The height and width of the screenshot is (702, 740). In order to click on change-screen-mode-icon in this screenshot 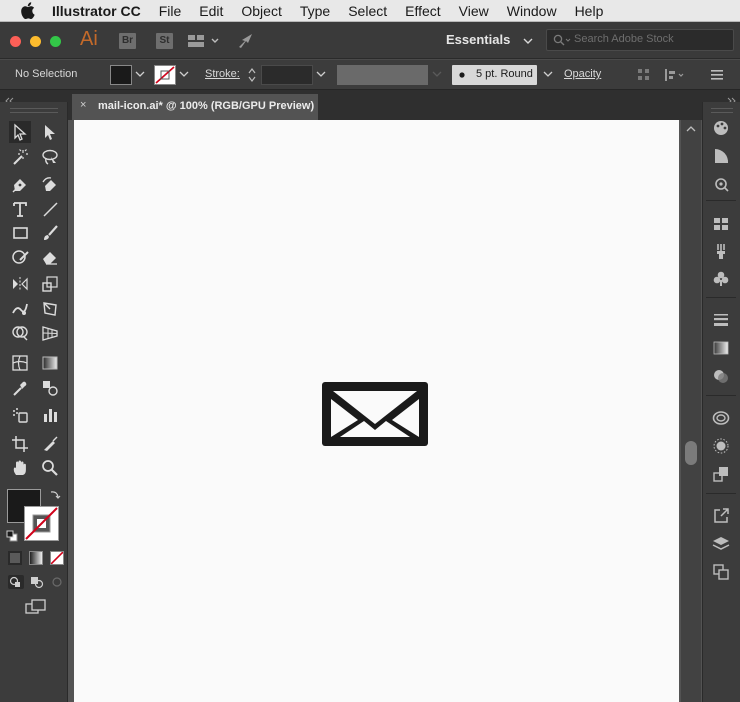, I will do `click(36, 609)`.